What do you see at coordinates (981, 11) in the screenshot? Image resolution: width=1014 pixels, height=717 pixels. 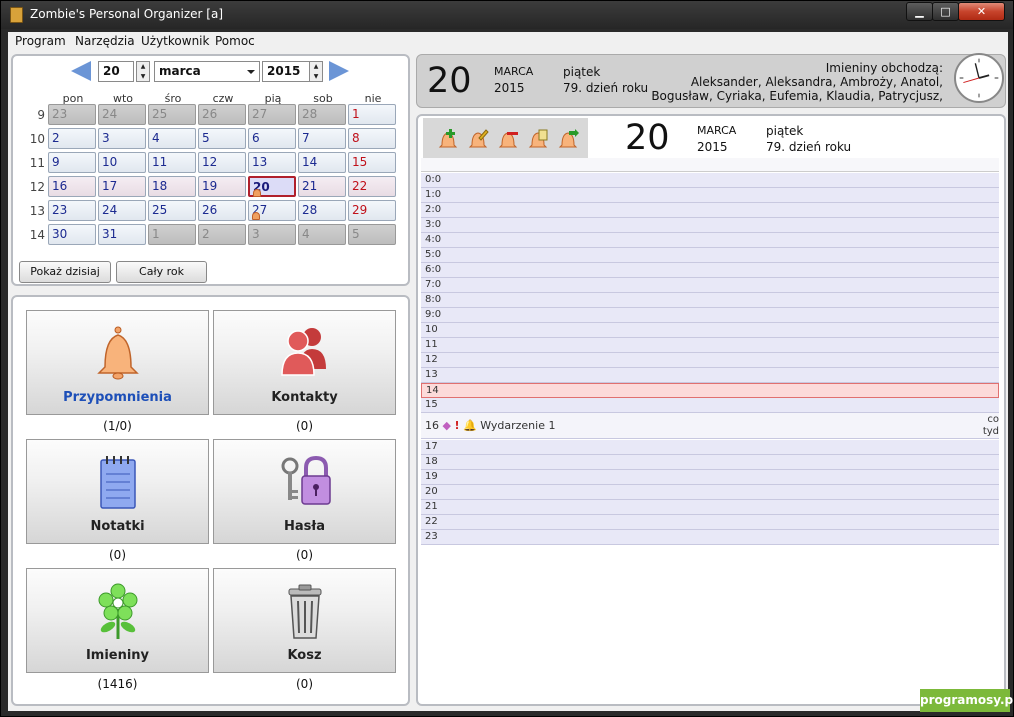 I see `close-button: ✕` at bounding box center [981, 11].